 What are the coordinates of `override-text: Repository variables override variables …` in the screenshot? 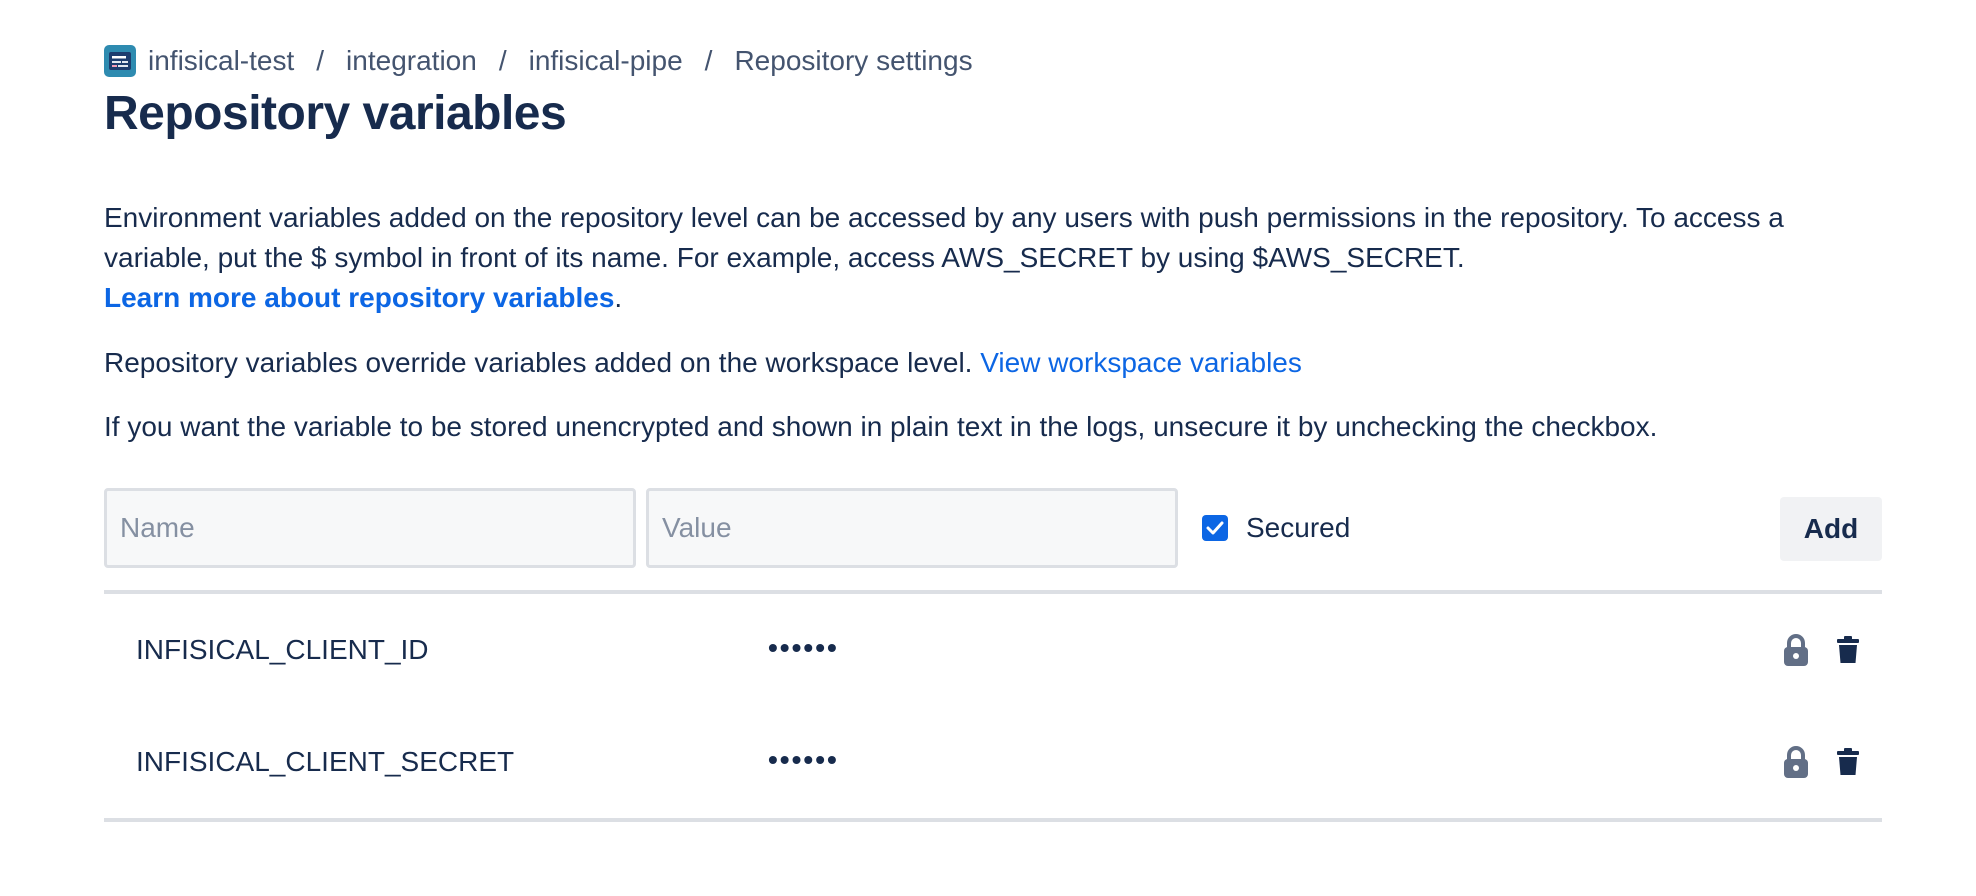 It's located at (542, 362).